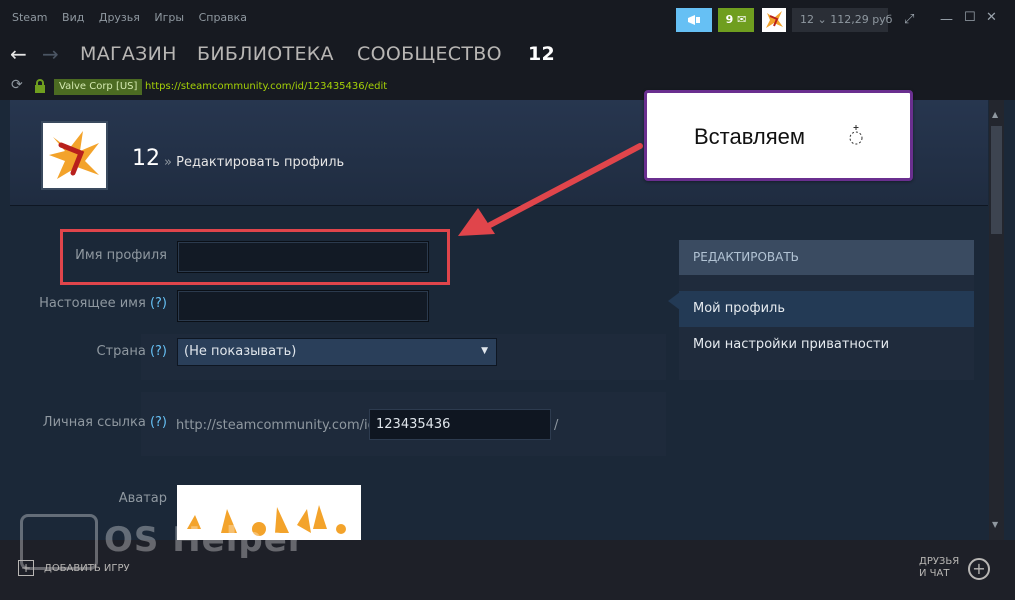  I want to click on breadcrumb-page: Редактировать профиль, so click(260, 162).